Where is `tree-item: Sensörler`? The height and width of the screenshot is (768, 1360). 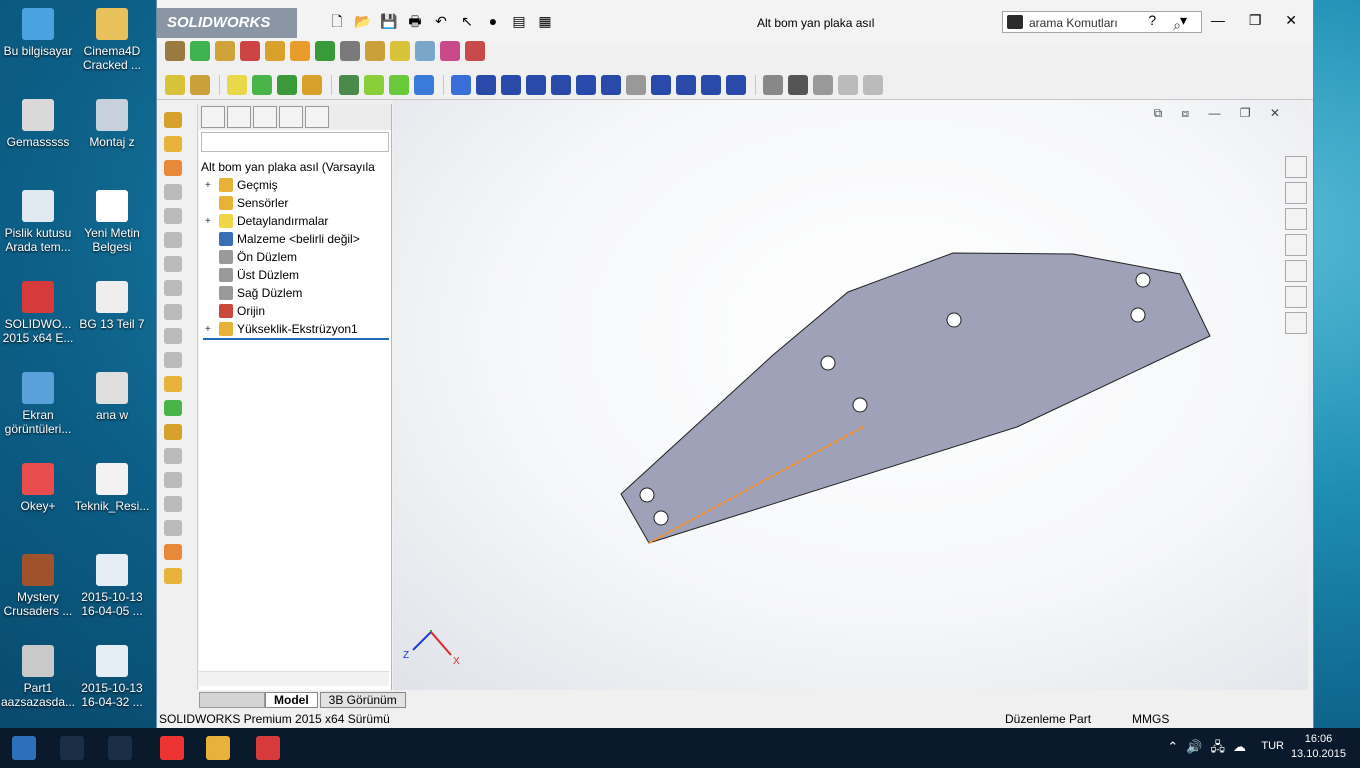
tree-item: Sensörler is located at coordinates (295, 203).